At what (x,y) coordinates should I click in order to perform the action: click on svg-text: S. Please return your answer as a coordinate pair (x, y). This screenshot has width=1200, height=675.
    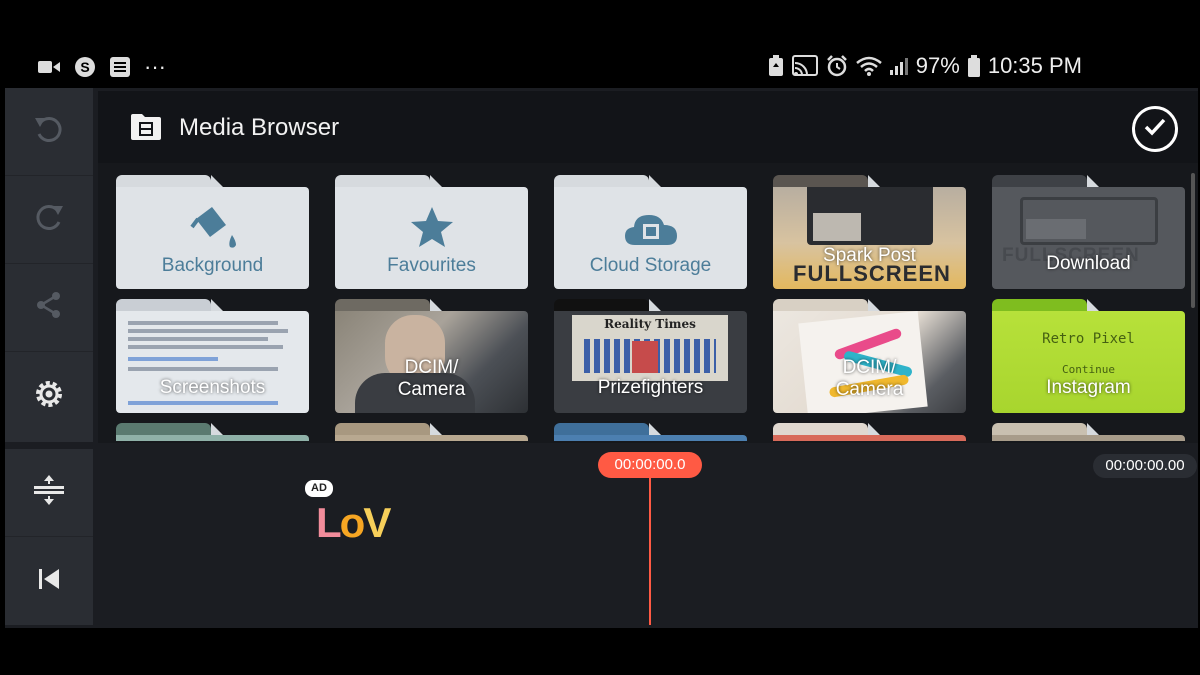
    Looking at the image, I should click on (84, 67).